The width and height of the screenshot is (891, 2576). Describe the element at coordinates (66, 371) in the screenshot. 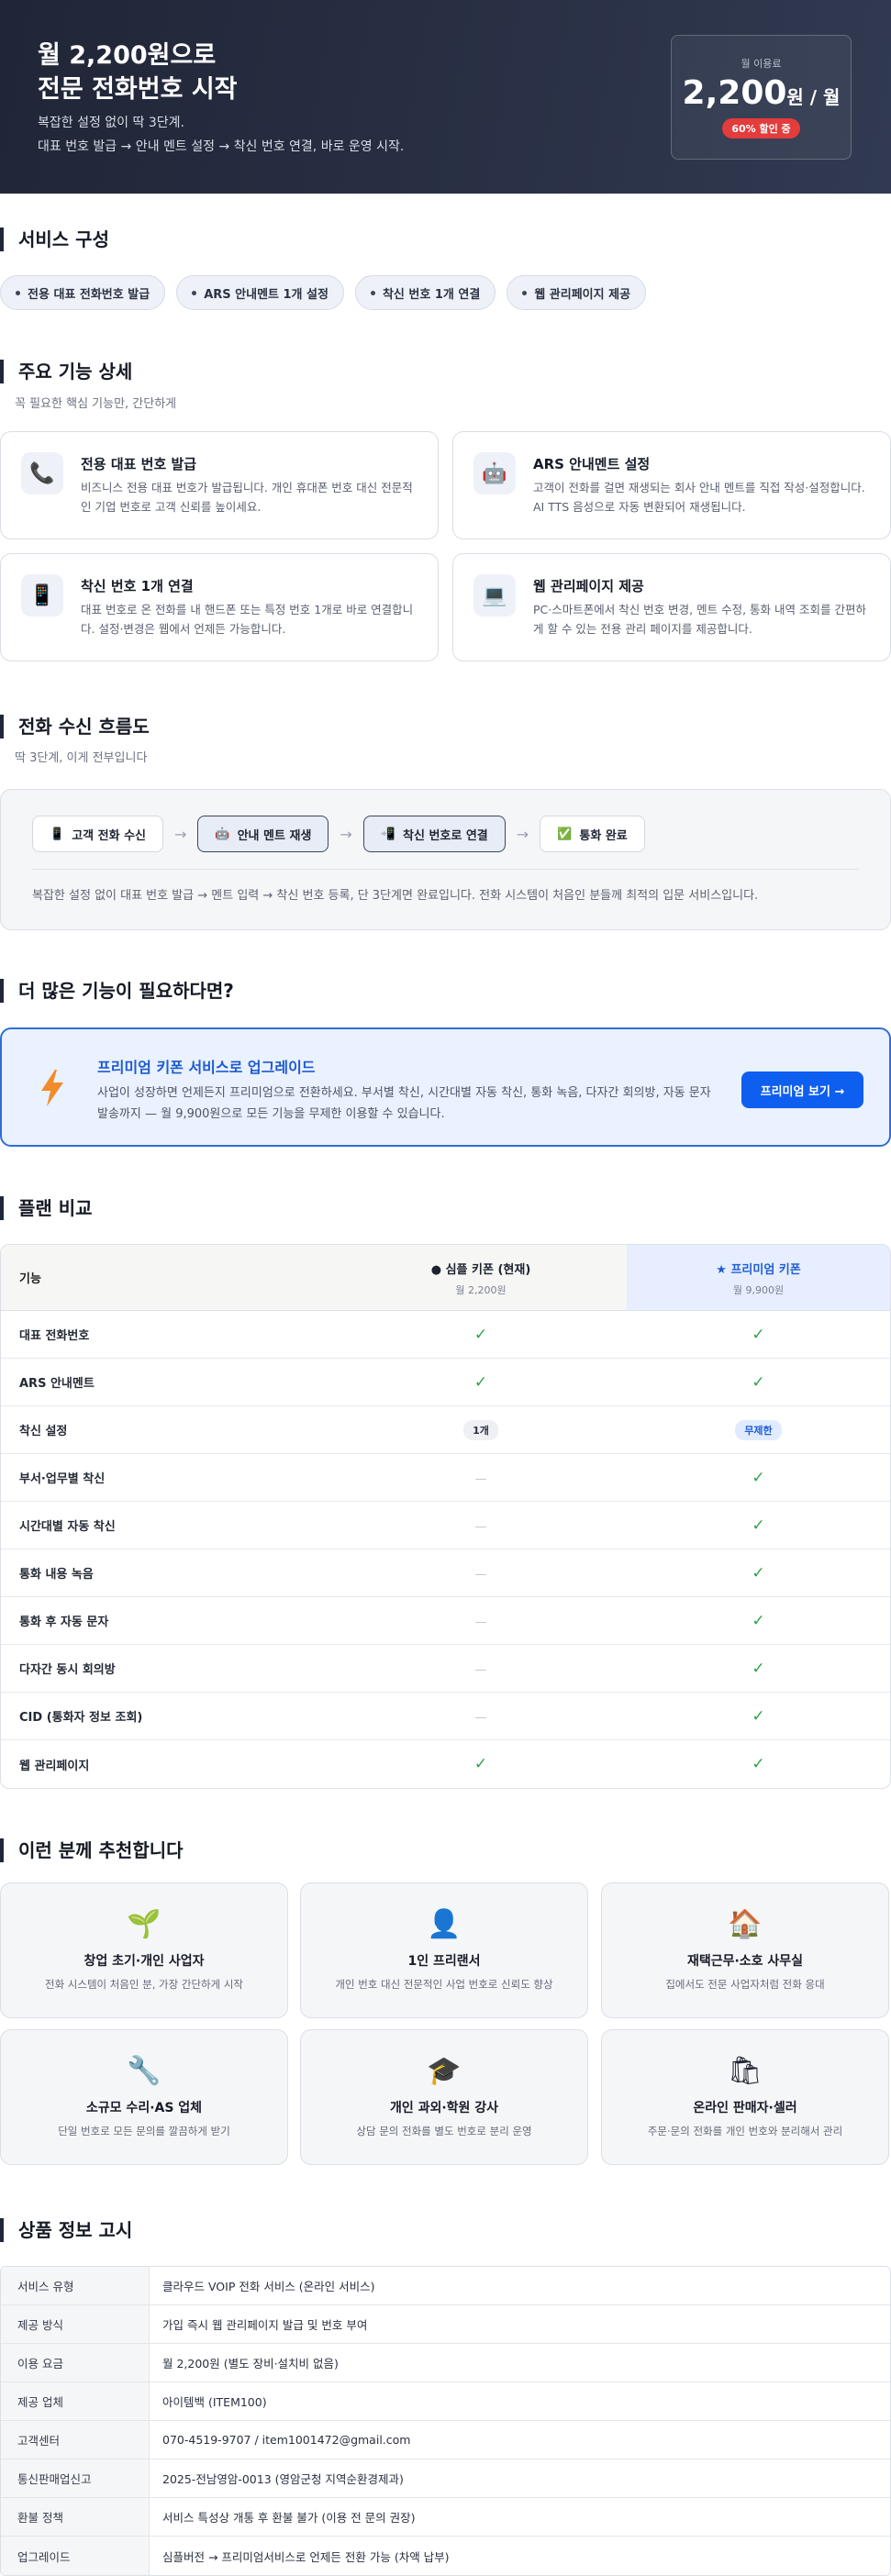

I see `section-title-features: 주요 기능 상세` at that location.